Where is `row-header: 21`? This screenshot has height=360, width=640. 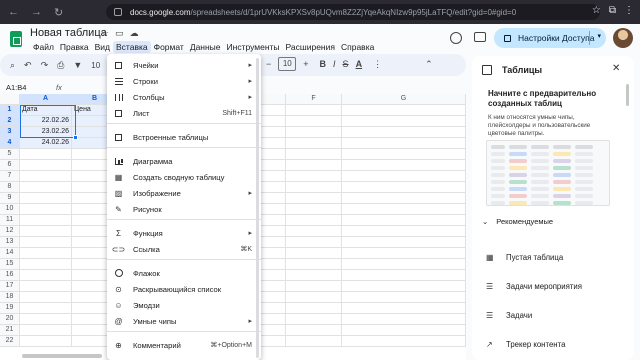
row-header: 21 is located at coordinates (10, 330).